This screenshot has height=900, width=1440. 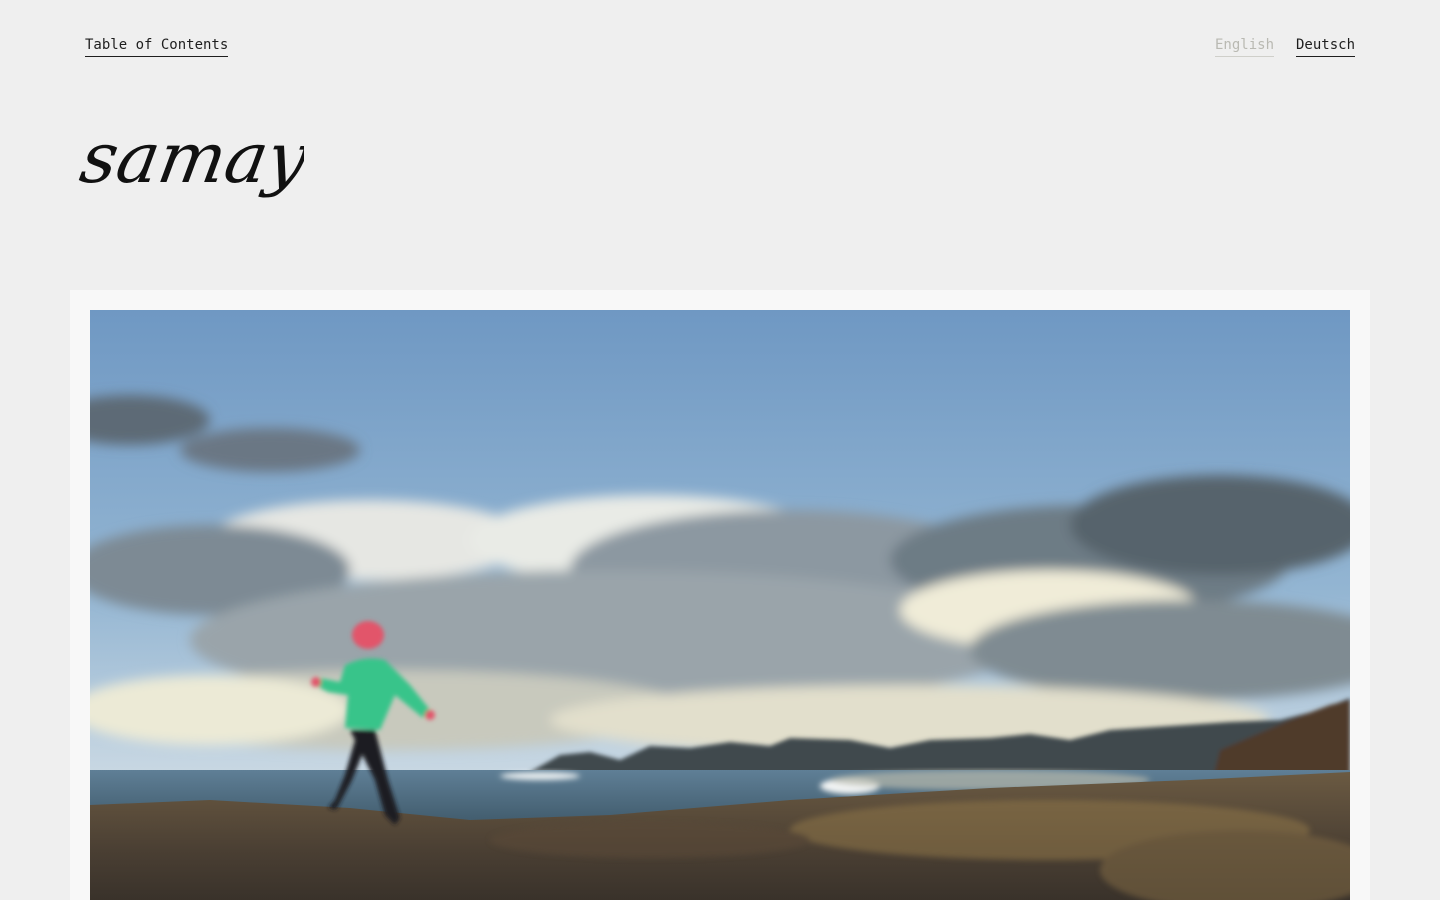 I want to click on language-english-link: English, so click(x=1245, y=46).